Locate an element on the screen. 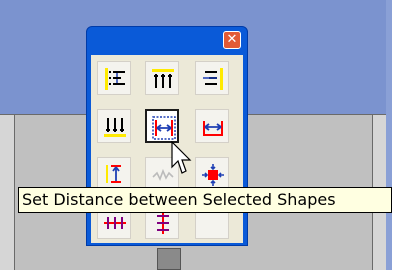 The width and height of the screenshot is (399, 270). distance-icon is located at coordinates (213, 128).